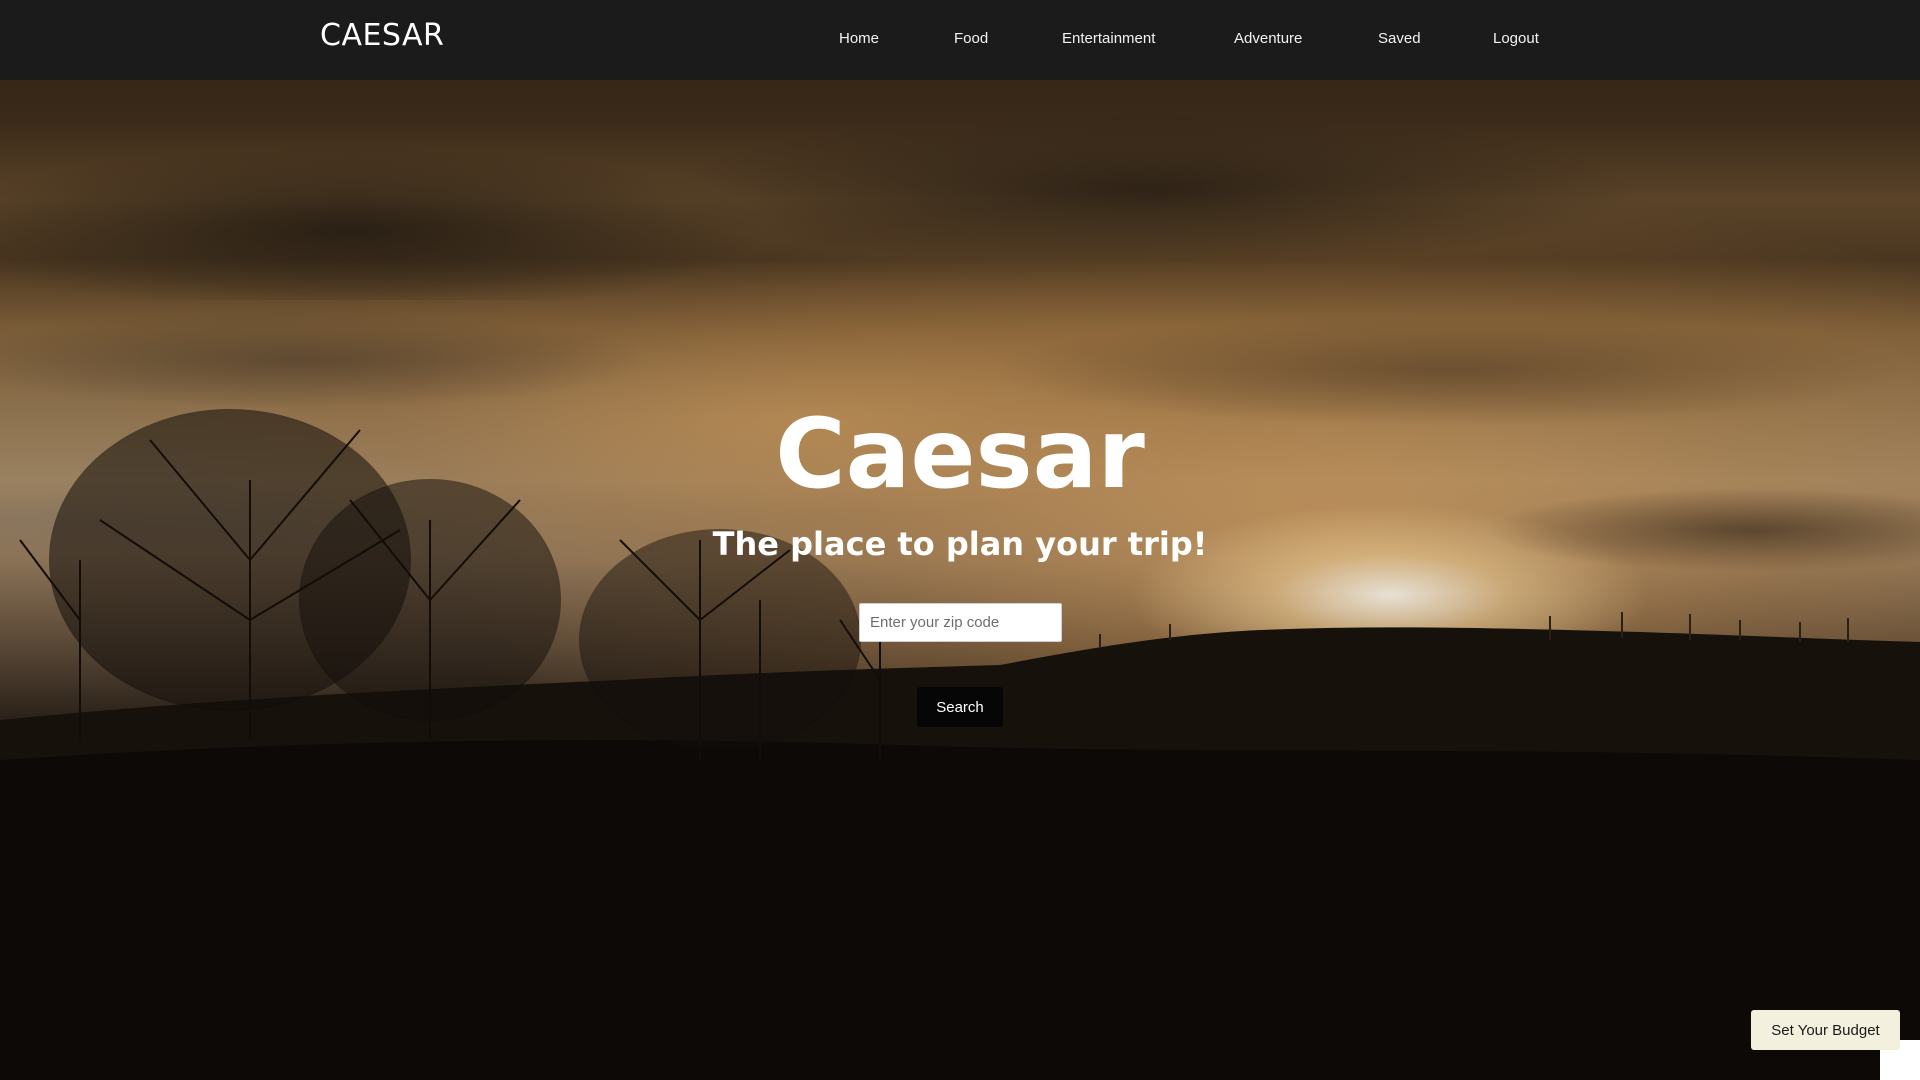 Image resolution: width=1920 pixels, height=1080 pixels. Describe the element at coordinates (971, 38) in the screenshot. I see `nav-link-food: Food` at that location.